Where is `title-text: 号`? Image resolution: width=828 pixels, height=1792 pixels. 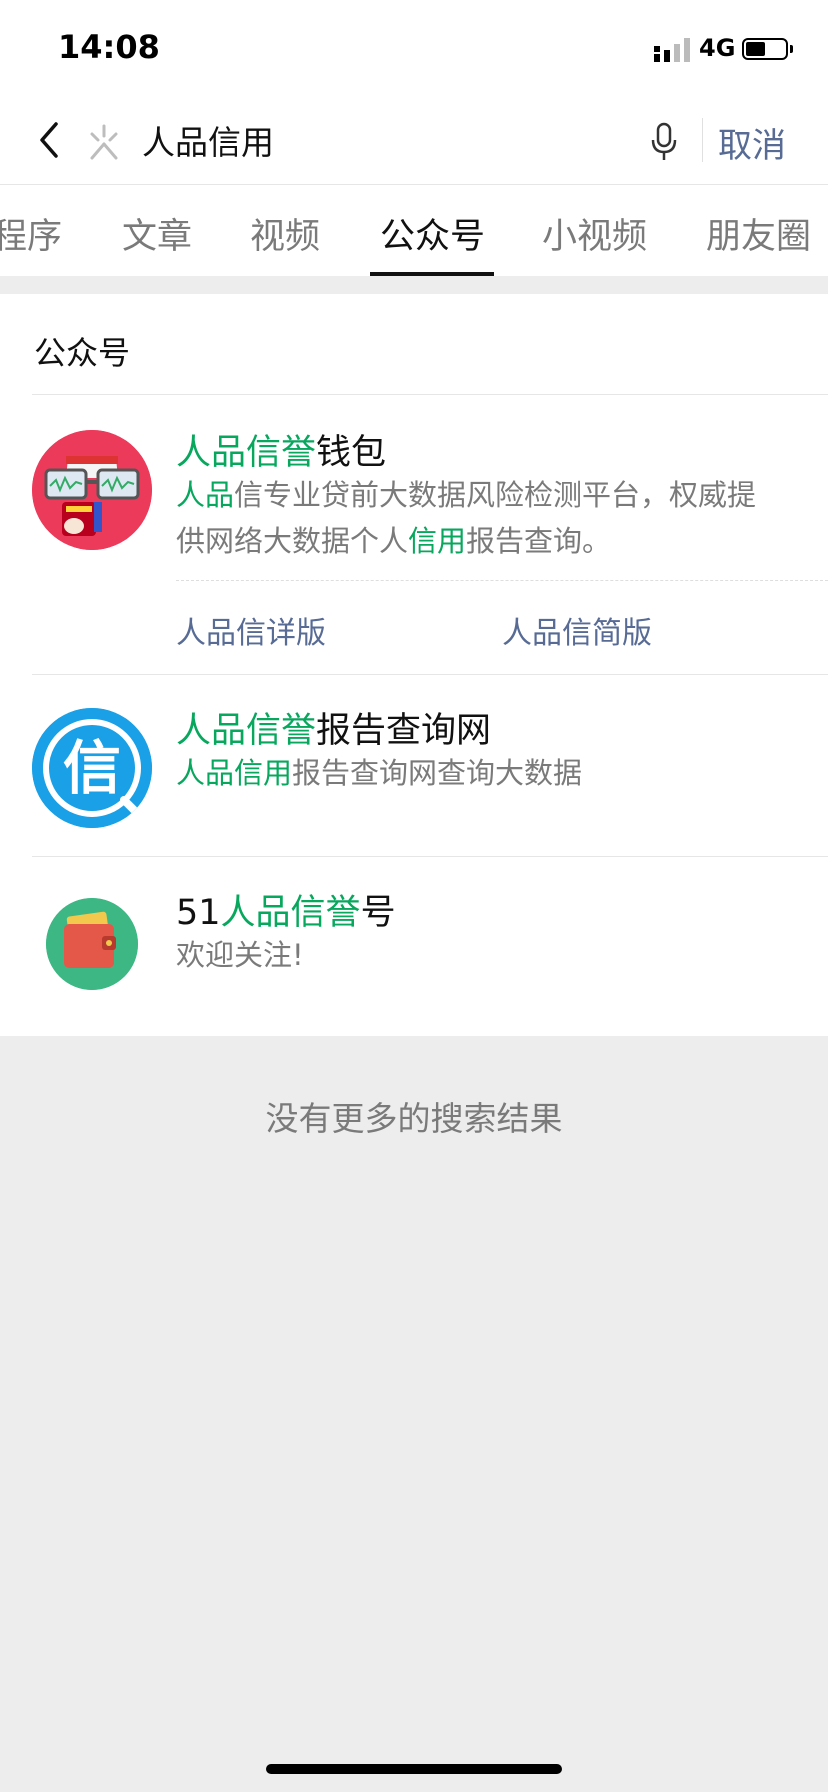
title-text: 号 is located at coordinates (378, 913).